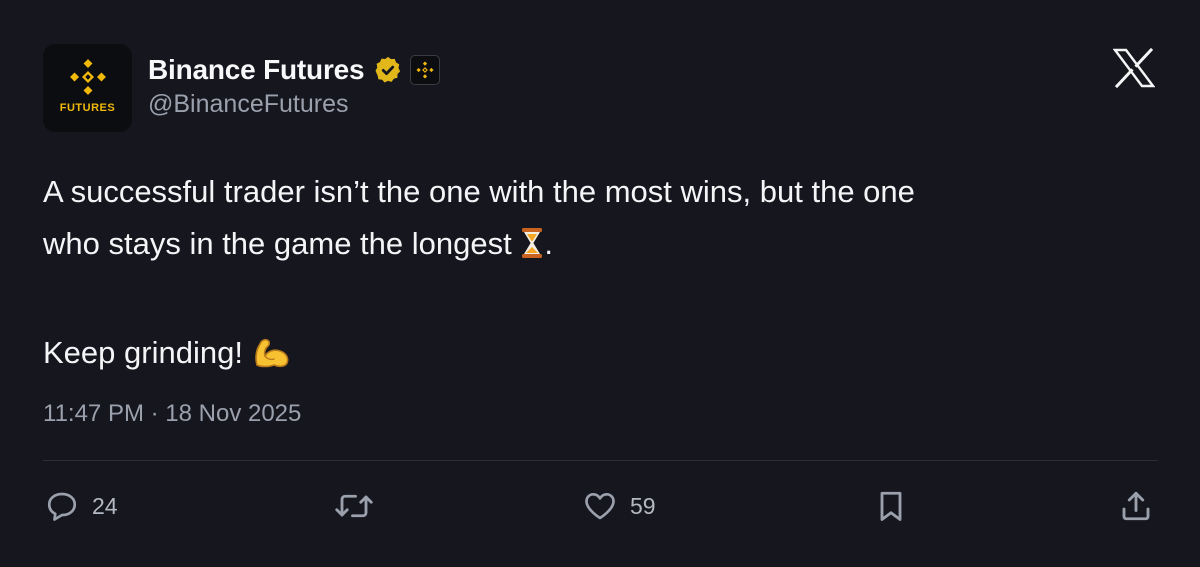  I want to click on avatar: FUTURES, so click(87, 88).